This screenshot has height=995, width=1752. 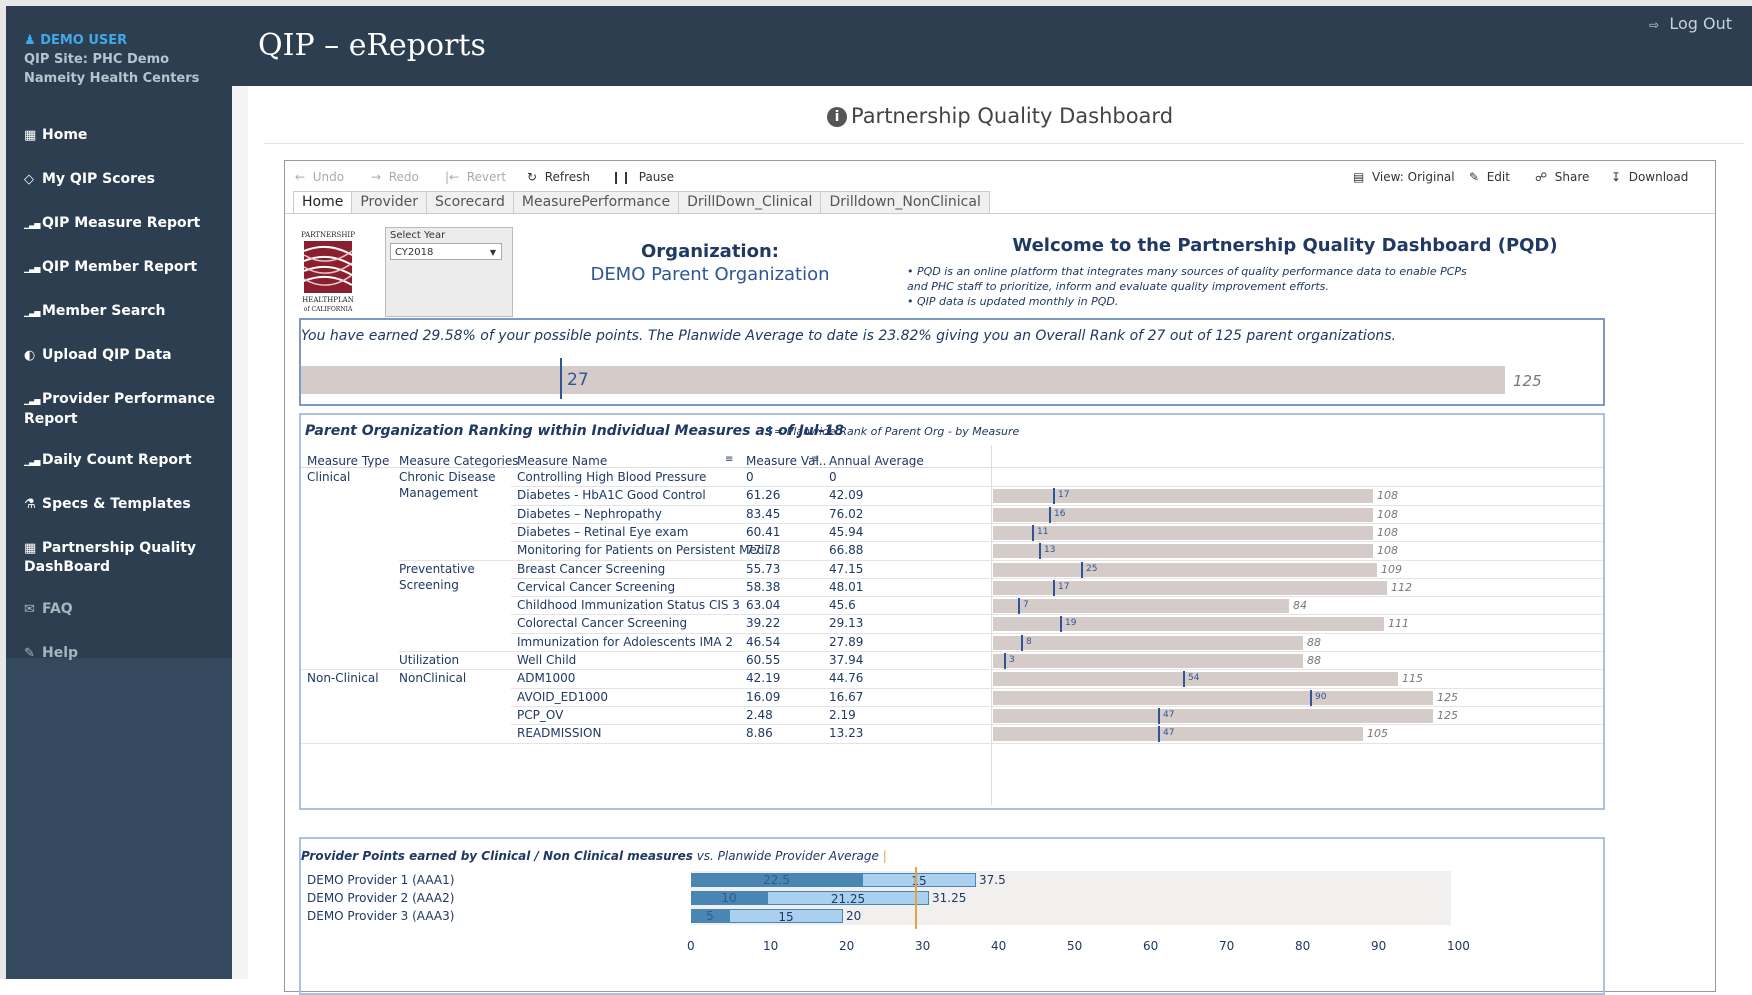 I want to click on download-button: ↧ Download, so click(x=1649, y=177).